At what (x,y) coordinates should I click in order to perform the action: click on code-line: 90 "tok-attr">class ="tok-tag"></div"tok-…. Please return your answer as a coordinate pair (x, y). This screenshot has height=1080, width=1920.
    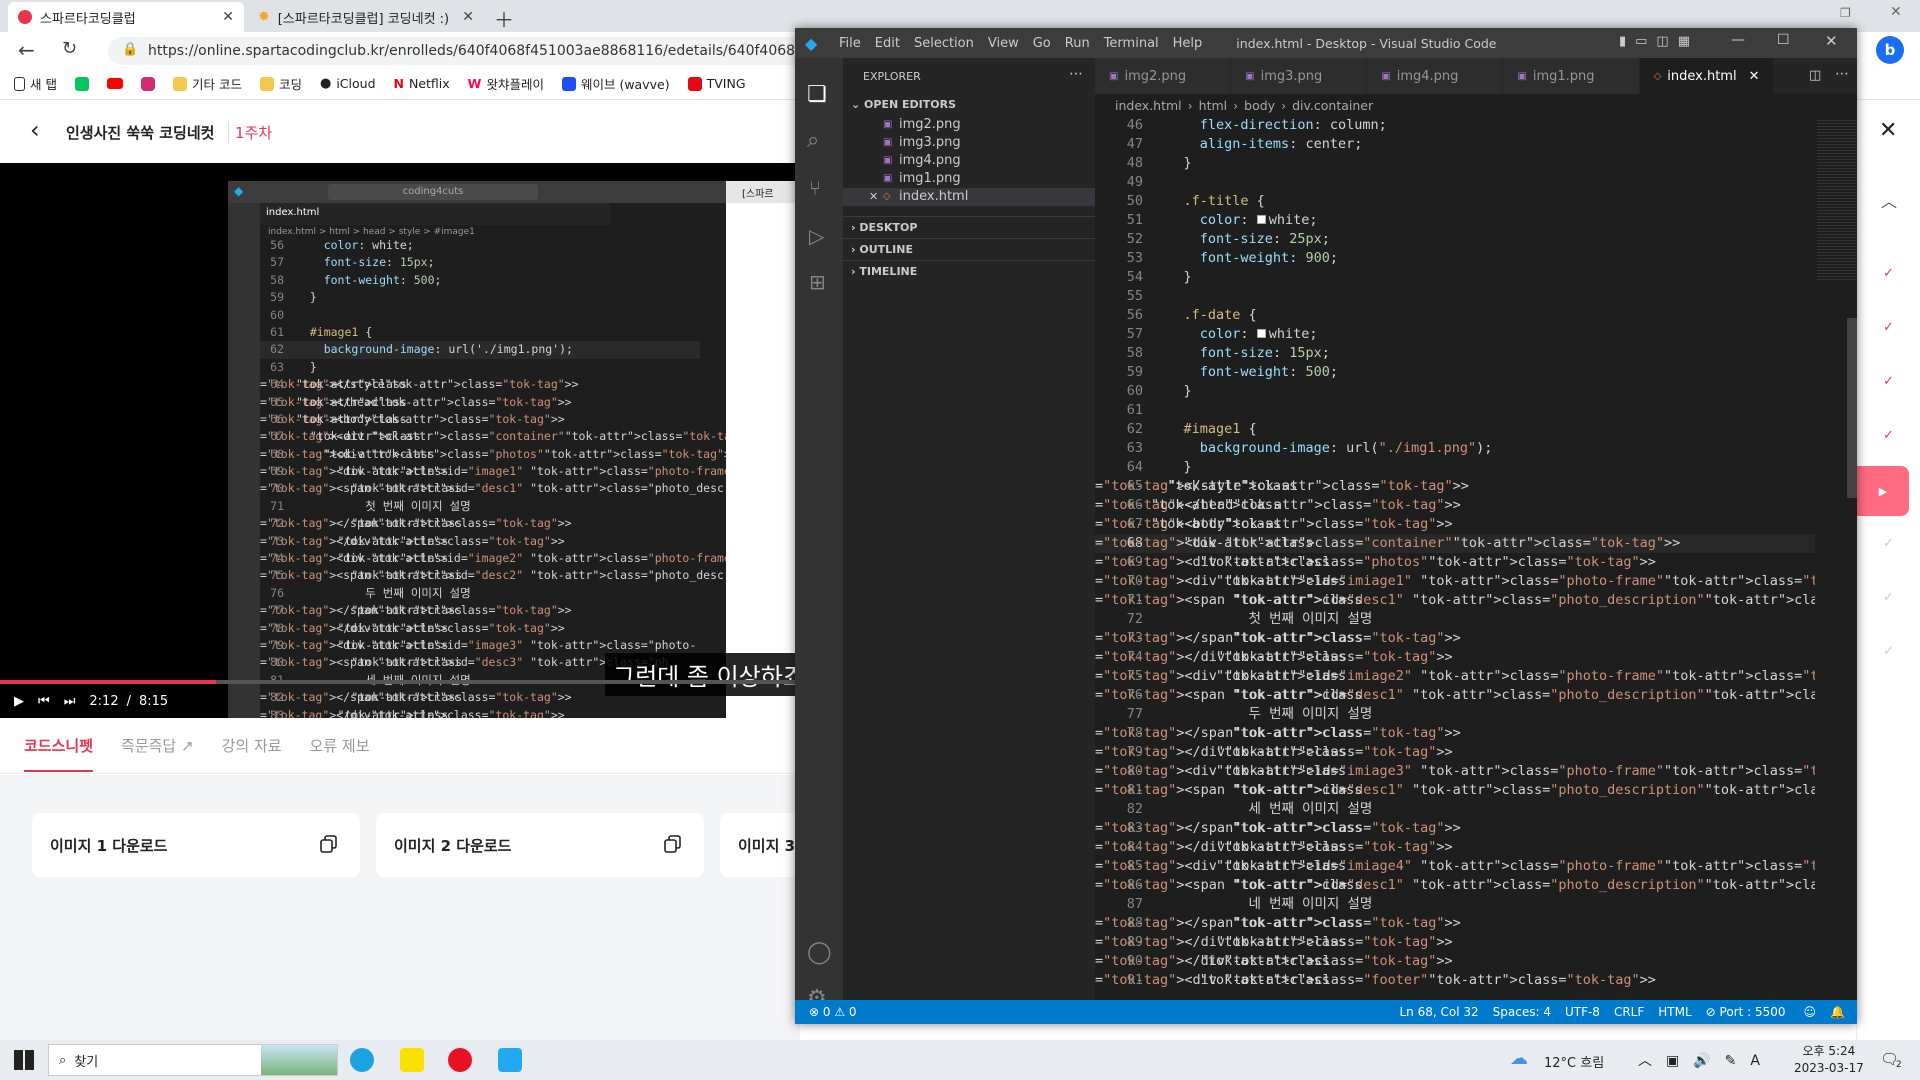
    Looking at the image, I should click on (1455, 961).